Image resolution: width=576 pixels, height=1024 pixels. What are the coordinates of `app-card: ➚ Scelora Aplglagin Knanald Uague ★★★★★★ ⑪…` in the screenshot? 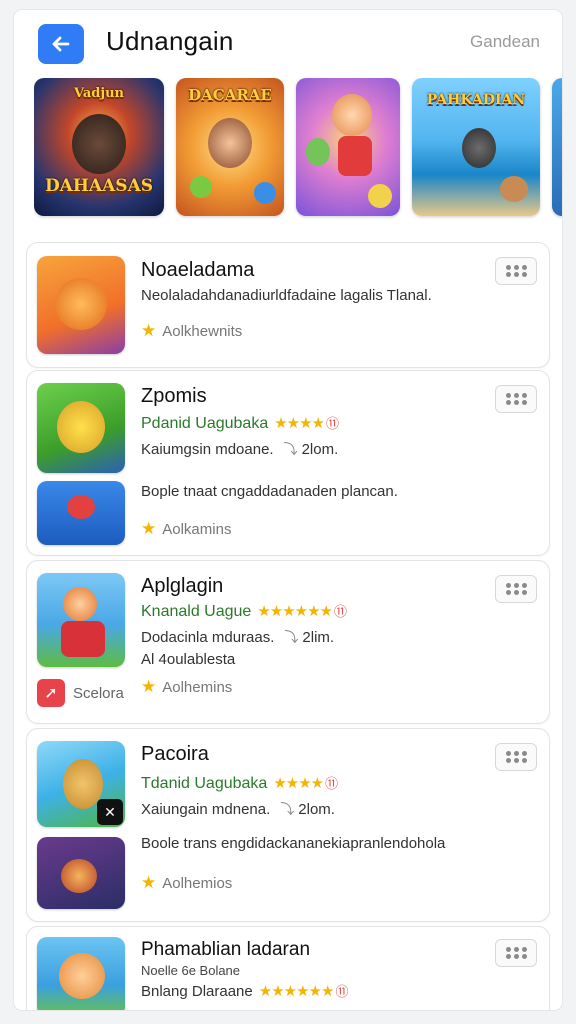 It's located at (288, 642).